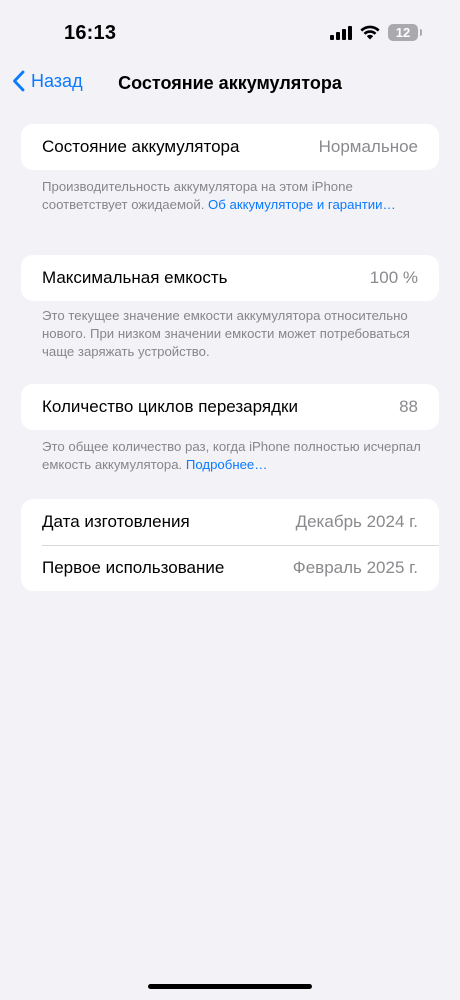 This screenshot has height=1000, width=460. Describe the element at coordinates (356, 521) in the screenshot. I see `manufacture-date-value: Декабрь 2024 г.` at that location.